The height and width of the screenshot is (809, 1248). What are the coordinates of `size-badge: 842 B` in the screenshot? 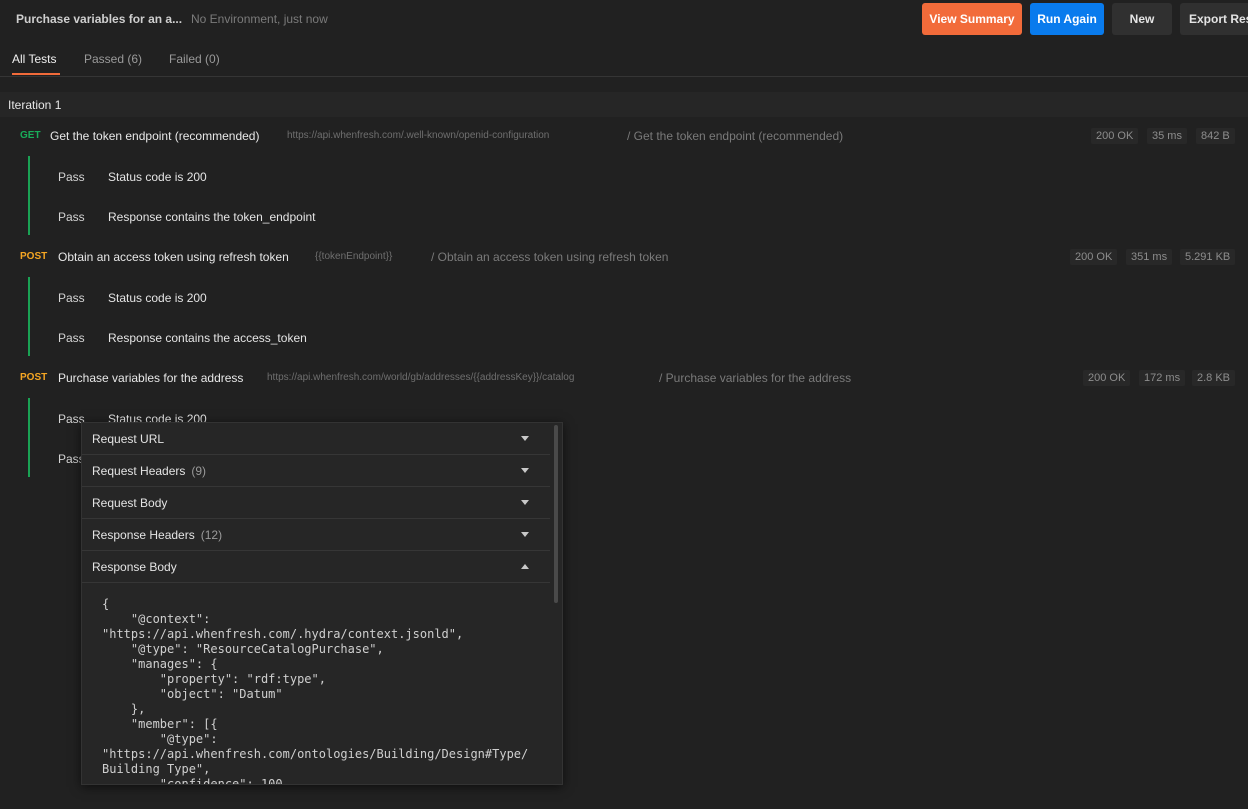 It's located at (1215, 136).